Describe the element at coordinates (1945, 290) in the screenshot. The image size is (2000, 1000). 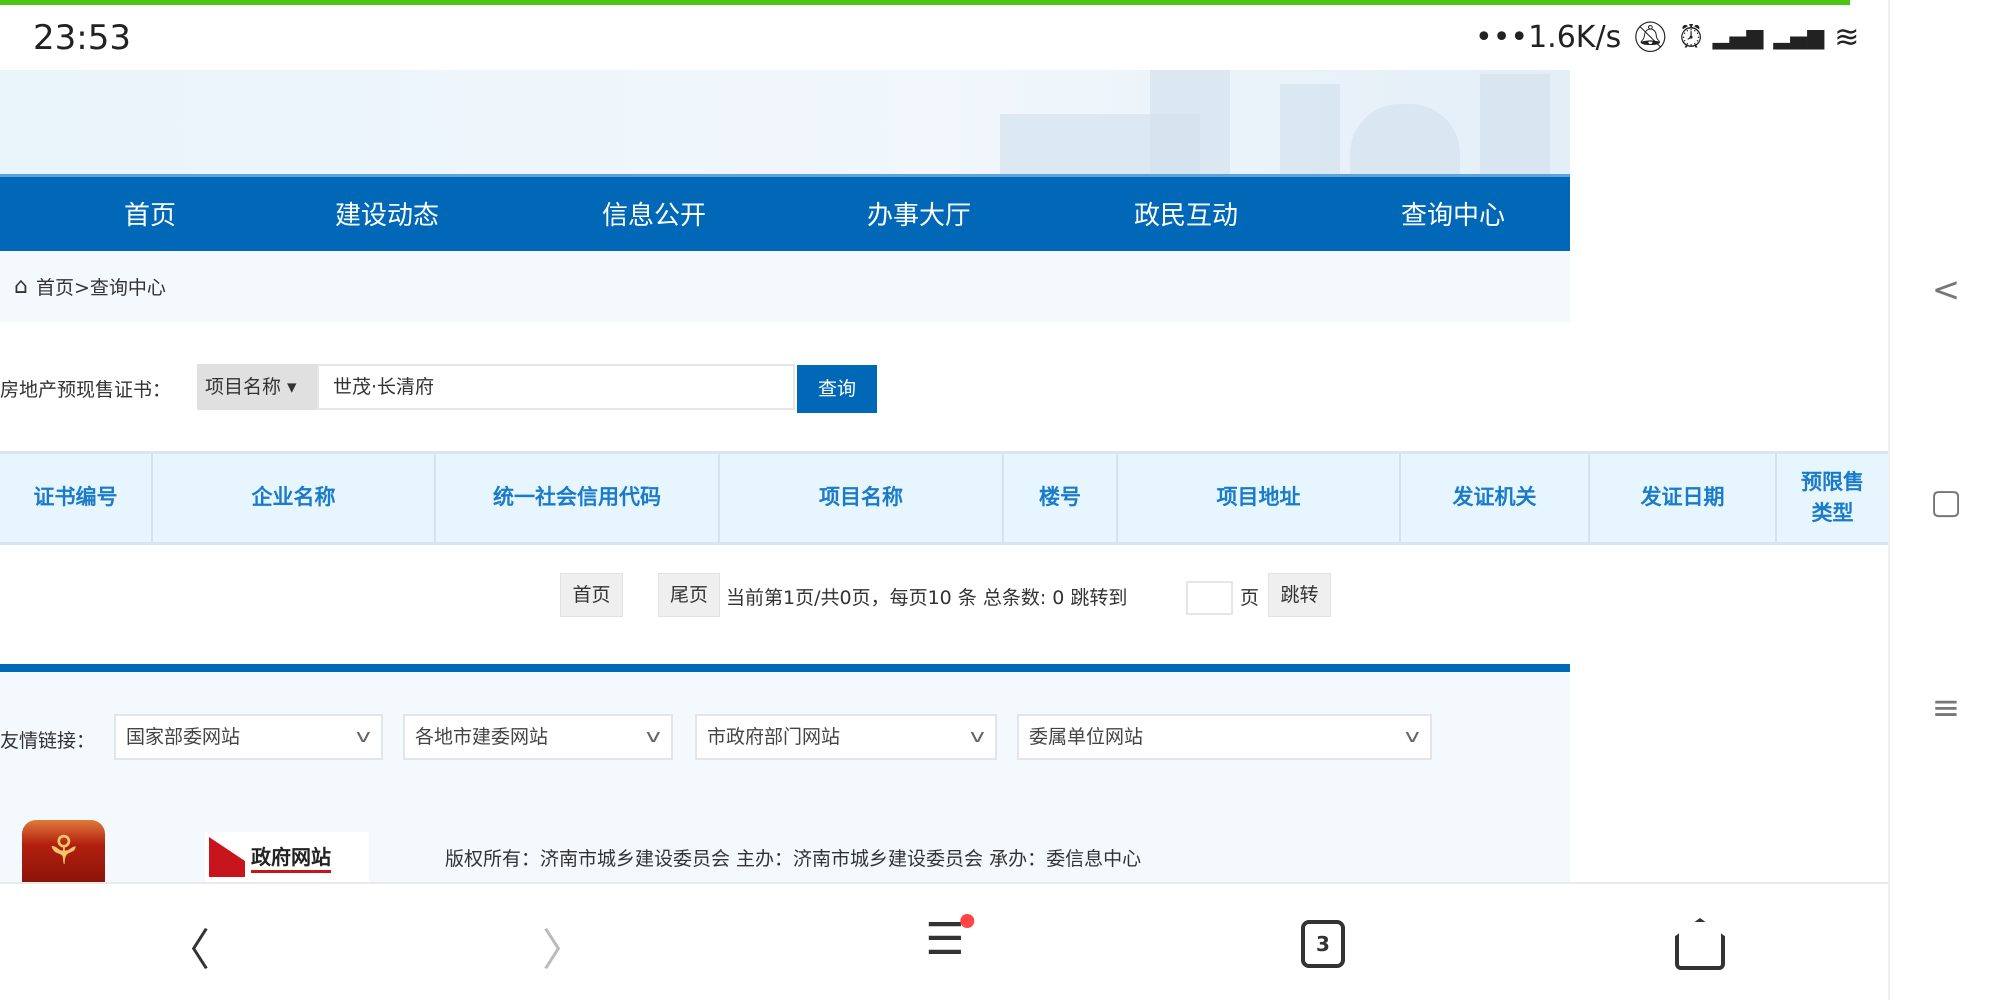
I see `back-gesture-icon: <` at that location.